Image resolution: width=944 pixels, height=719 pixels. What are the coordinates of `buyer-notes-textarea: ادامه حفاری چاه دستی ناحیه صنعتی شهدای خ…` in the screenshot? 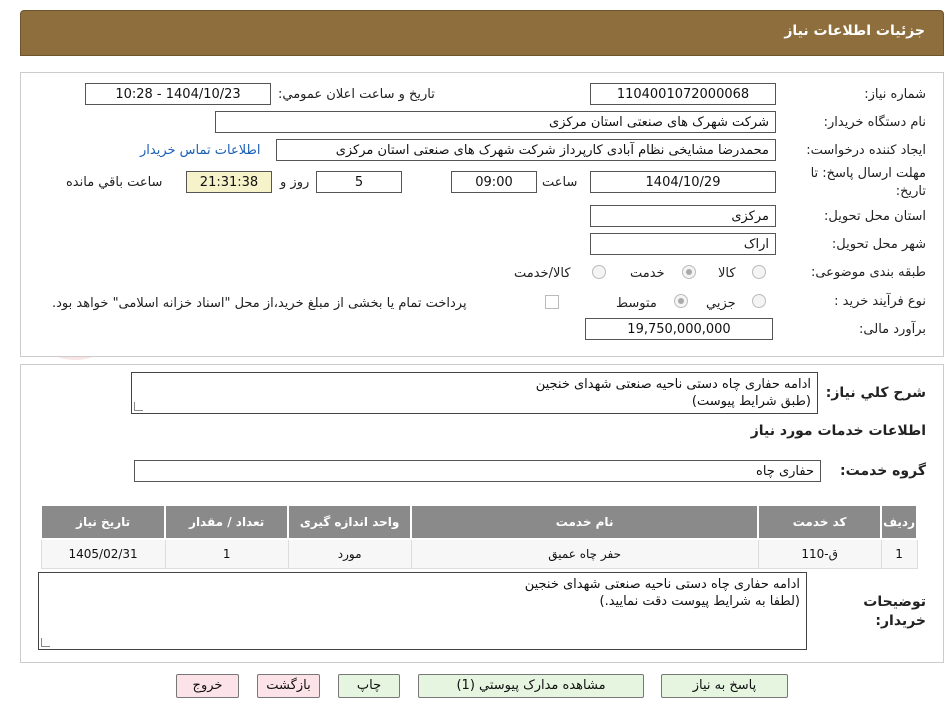 It's located at (422, 611).